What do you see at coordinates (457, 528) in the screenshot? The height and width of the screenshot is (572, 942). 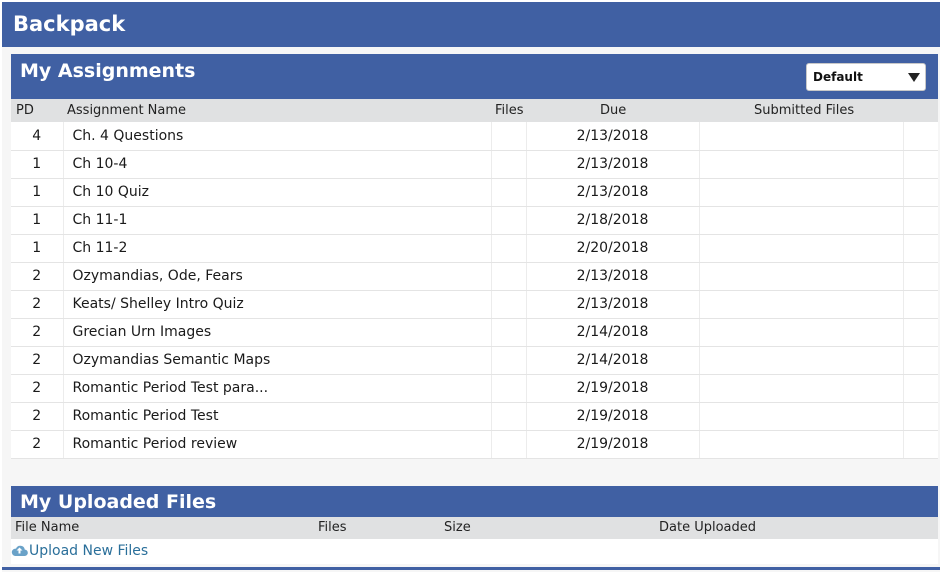 I see `column-header-size: Size` at bounding box center [457, 528].